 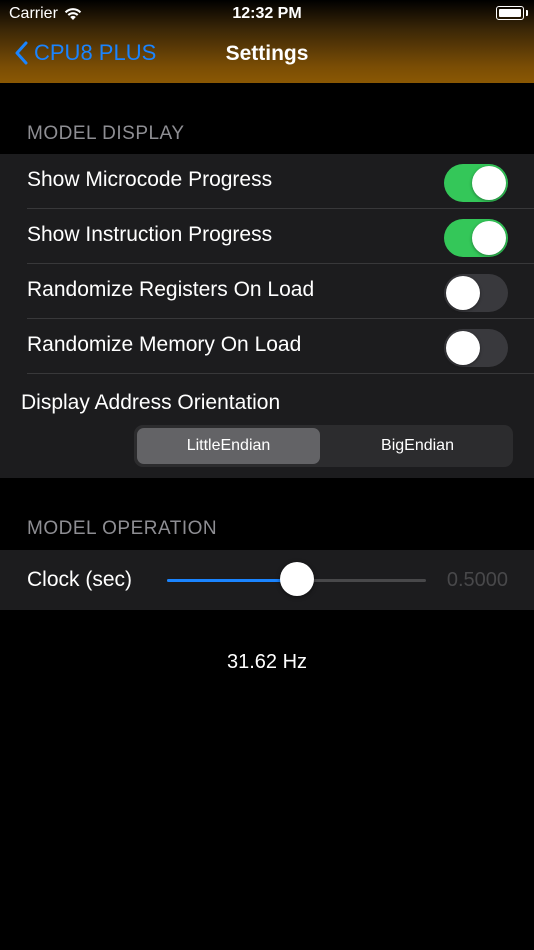 I want to click on navigation-bar: Carrier 12:32 PM CPU8 PLUS Settings, so click(x=267, y=41).